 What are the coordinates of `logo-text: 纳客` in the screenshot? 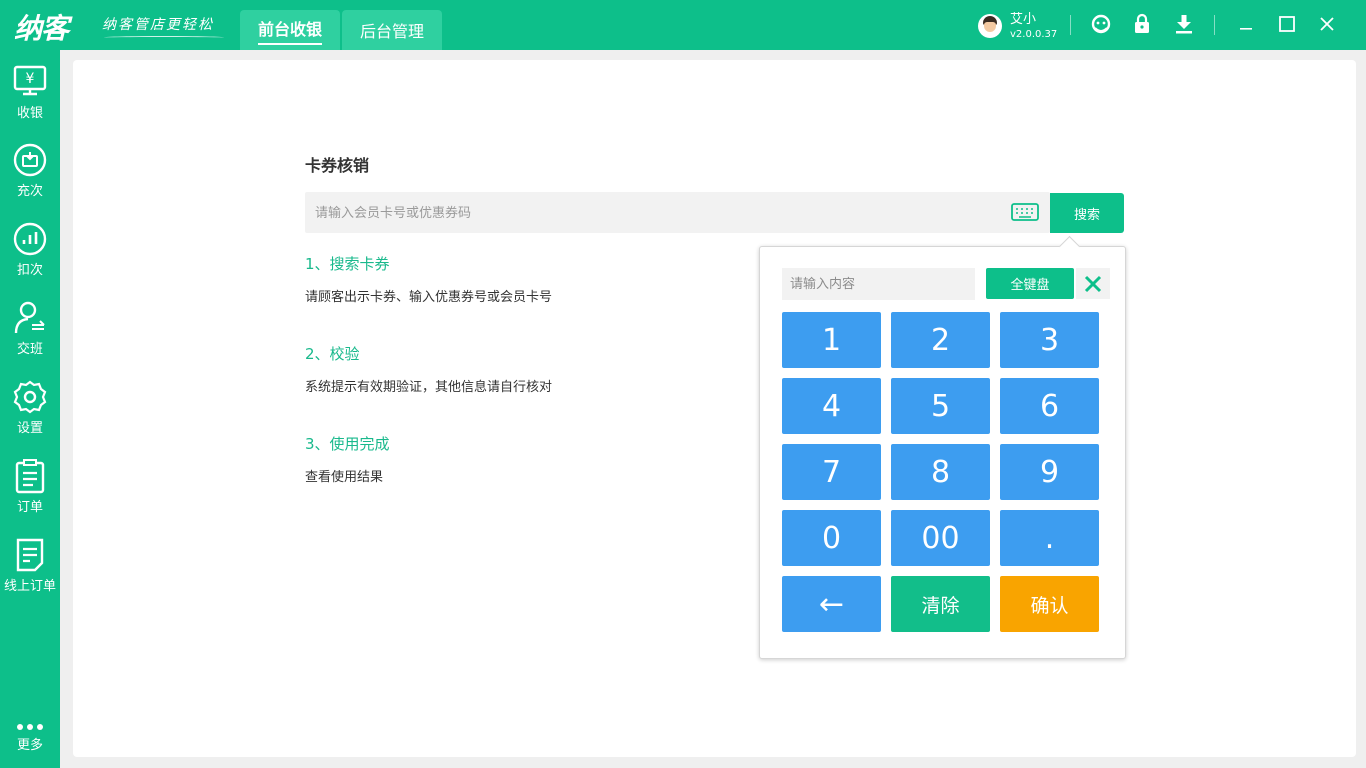 It's located at (41, 28).